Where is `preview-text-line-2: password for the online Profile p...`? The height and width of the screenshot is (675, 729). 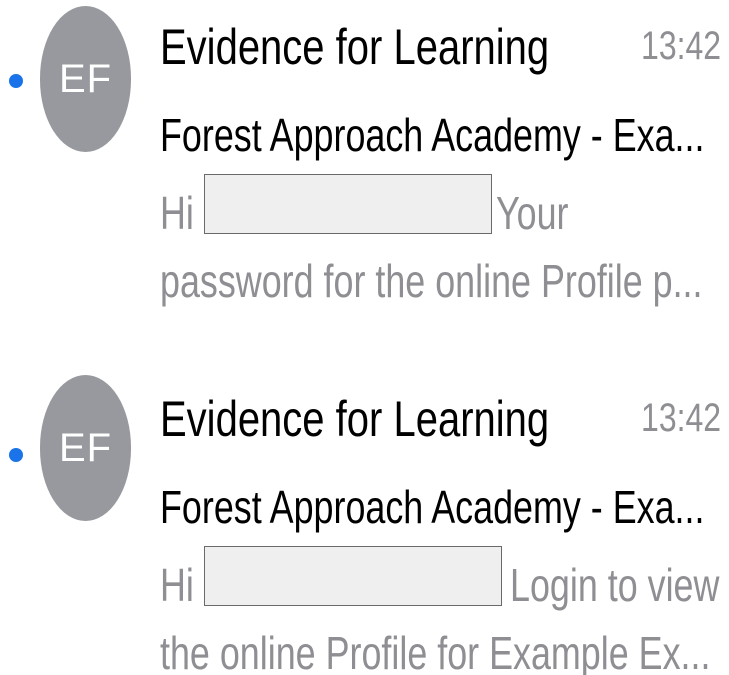 preview-text-line-2: password for the online Profile p... is located at coordinates (431, 281).